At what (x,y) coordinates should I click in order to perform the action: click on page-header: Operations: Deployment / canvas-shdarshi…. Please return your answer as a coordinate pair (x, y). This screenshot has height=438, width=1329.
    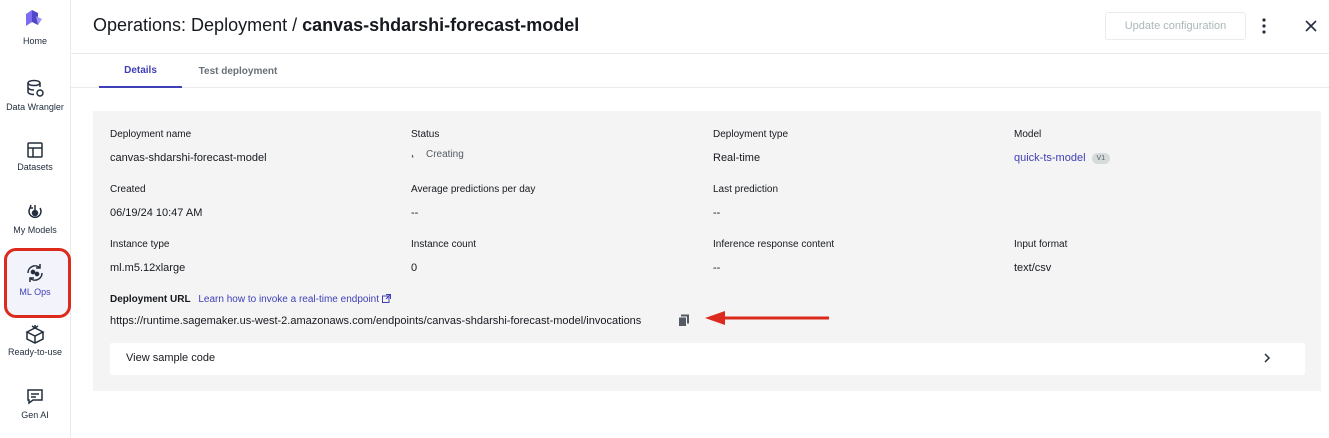
    Looking at the image, I should click on (700, 27).